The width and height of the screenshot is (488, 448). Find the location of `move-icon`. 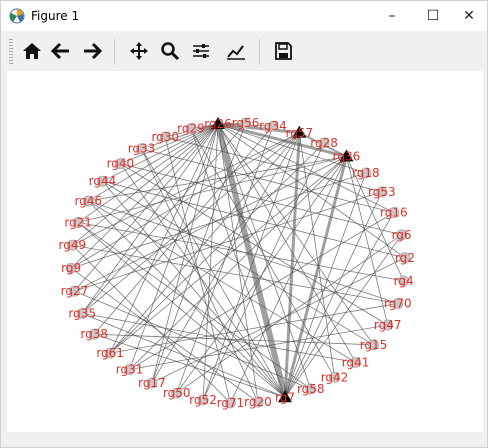

move-icon is located at coordinates (139, 51).